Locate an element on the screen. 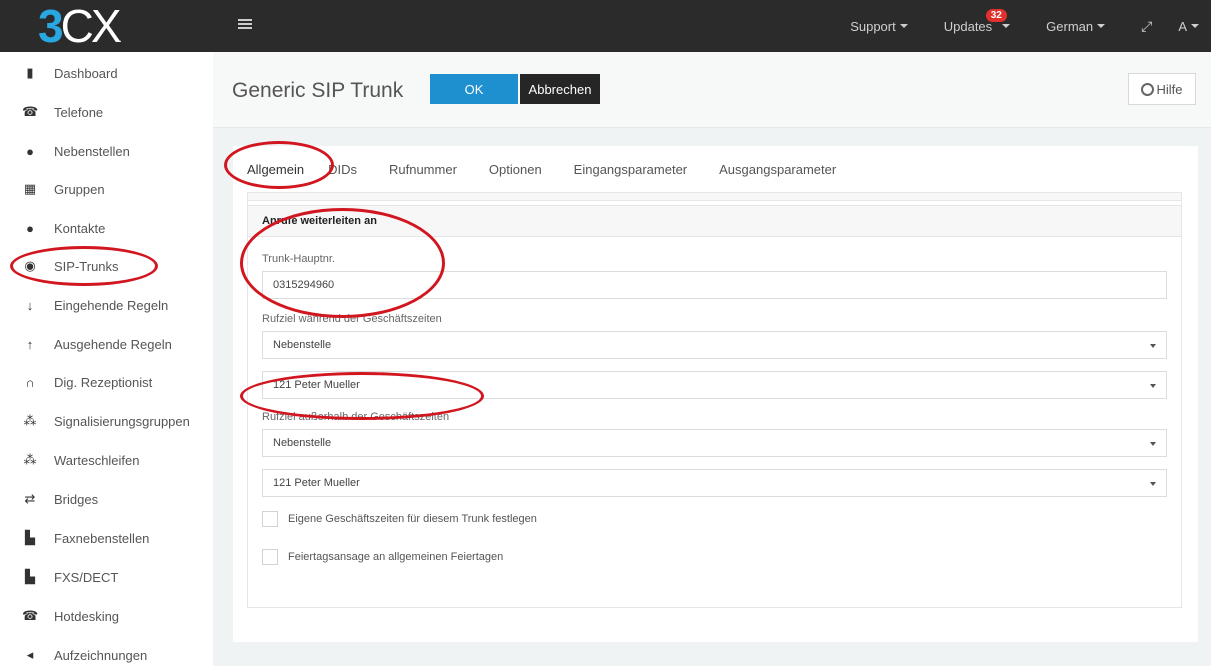 This screenshot has width=1211, height=666. user-icon: ● is located at coordinates (30, 151).